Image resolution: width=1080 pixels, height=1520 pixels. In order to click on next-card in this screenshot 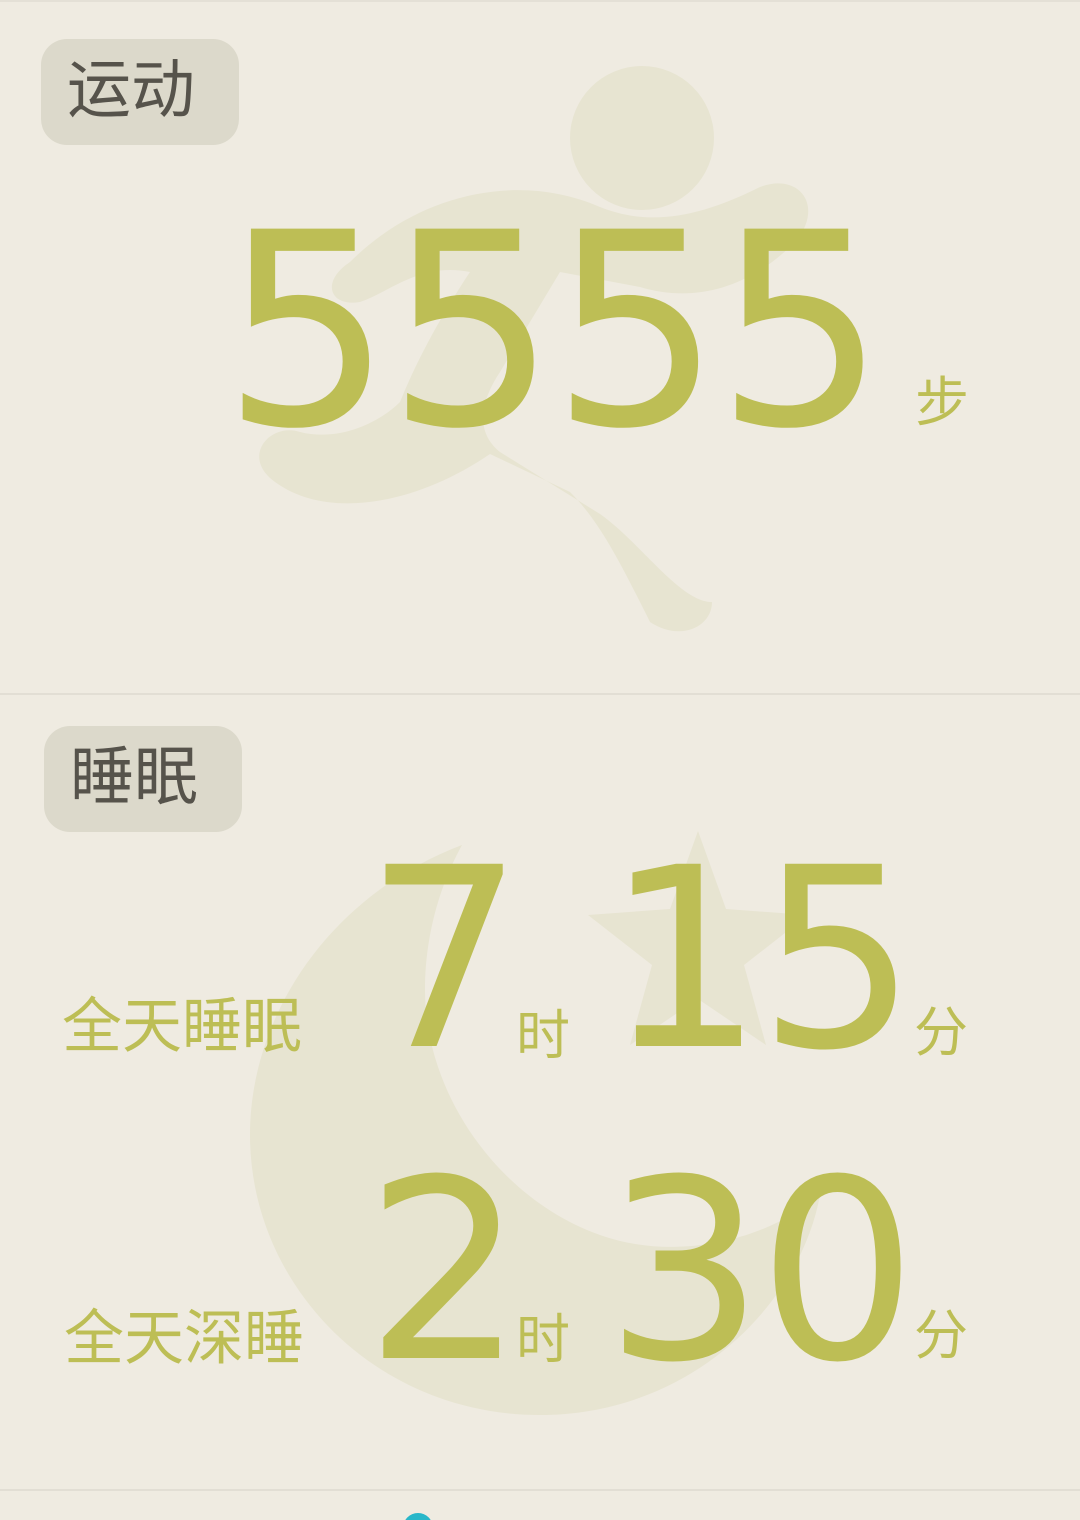, I will do `click(540, 1504)`.